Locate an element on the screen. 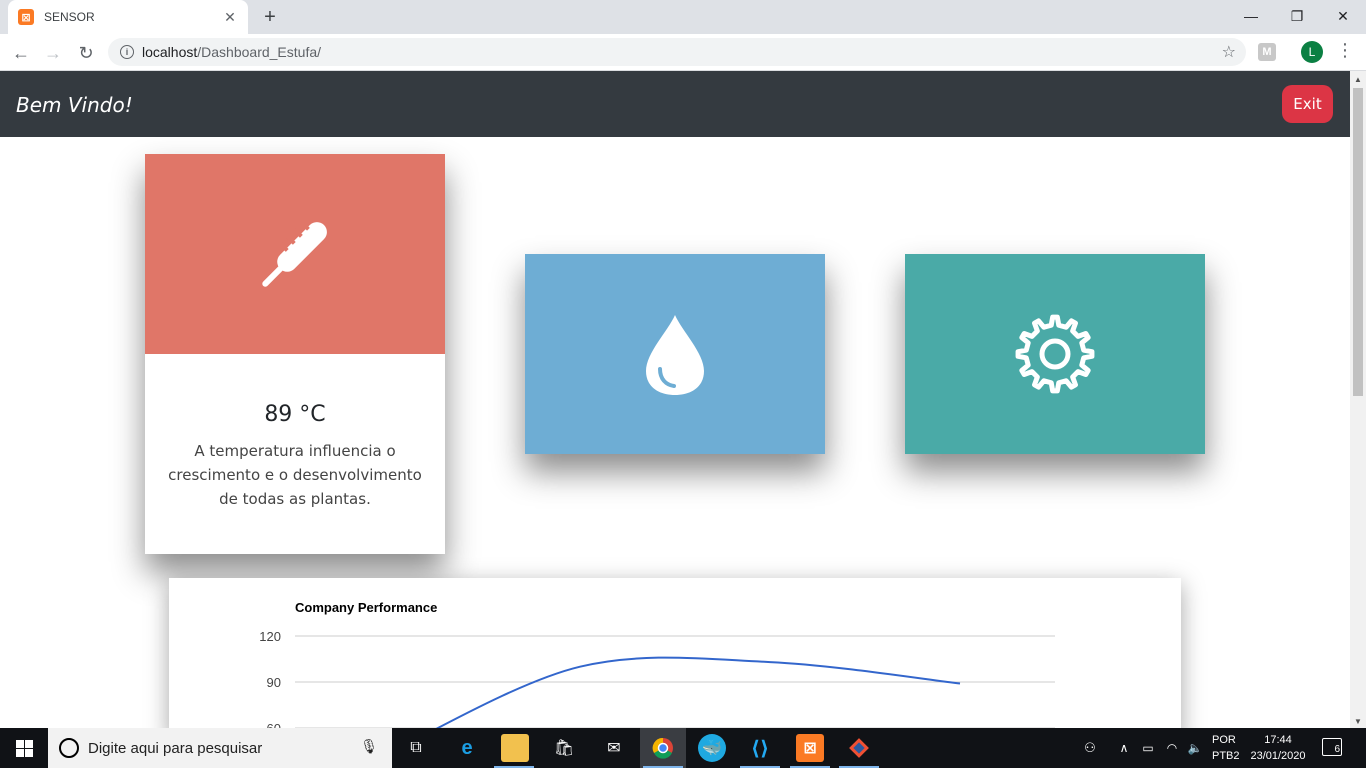 This screenshot has height=768, width=1366. browser-tab-bar: ⊠ SENSOR ✕ + — ❐ ✕ is located at coordinates (683, 17).